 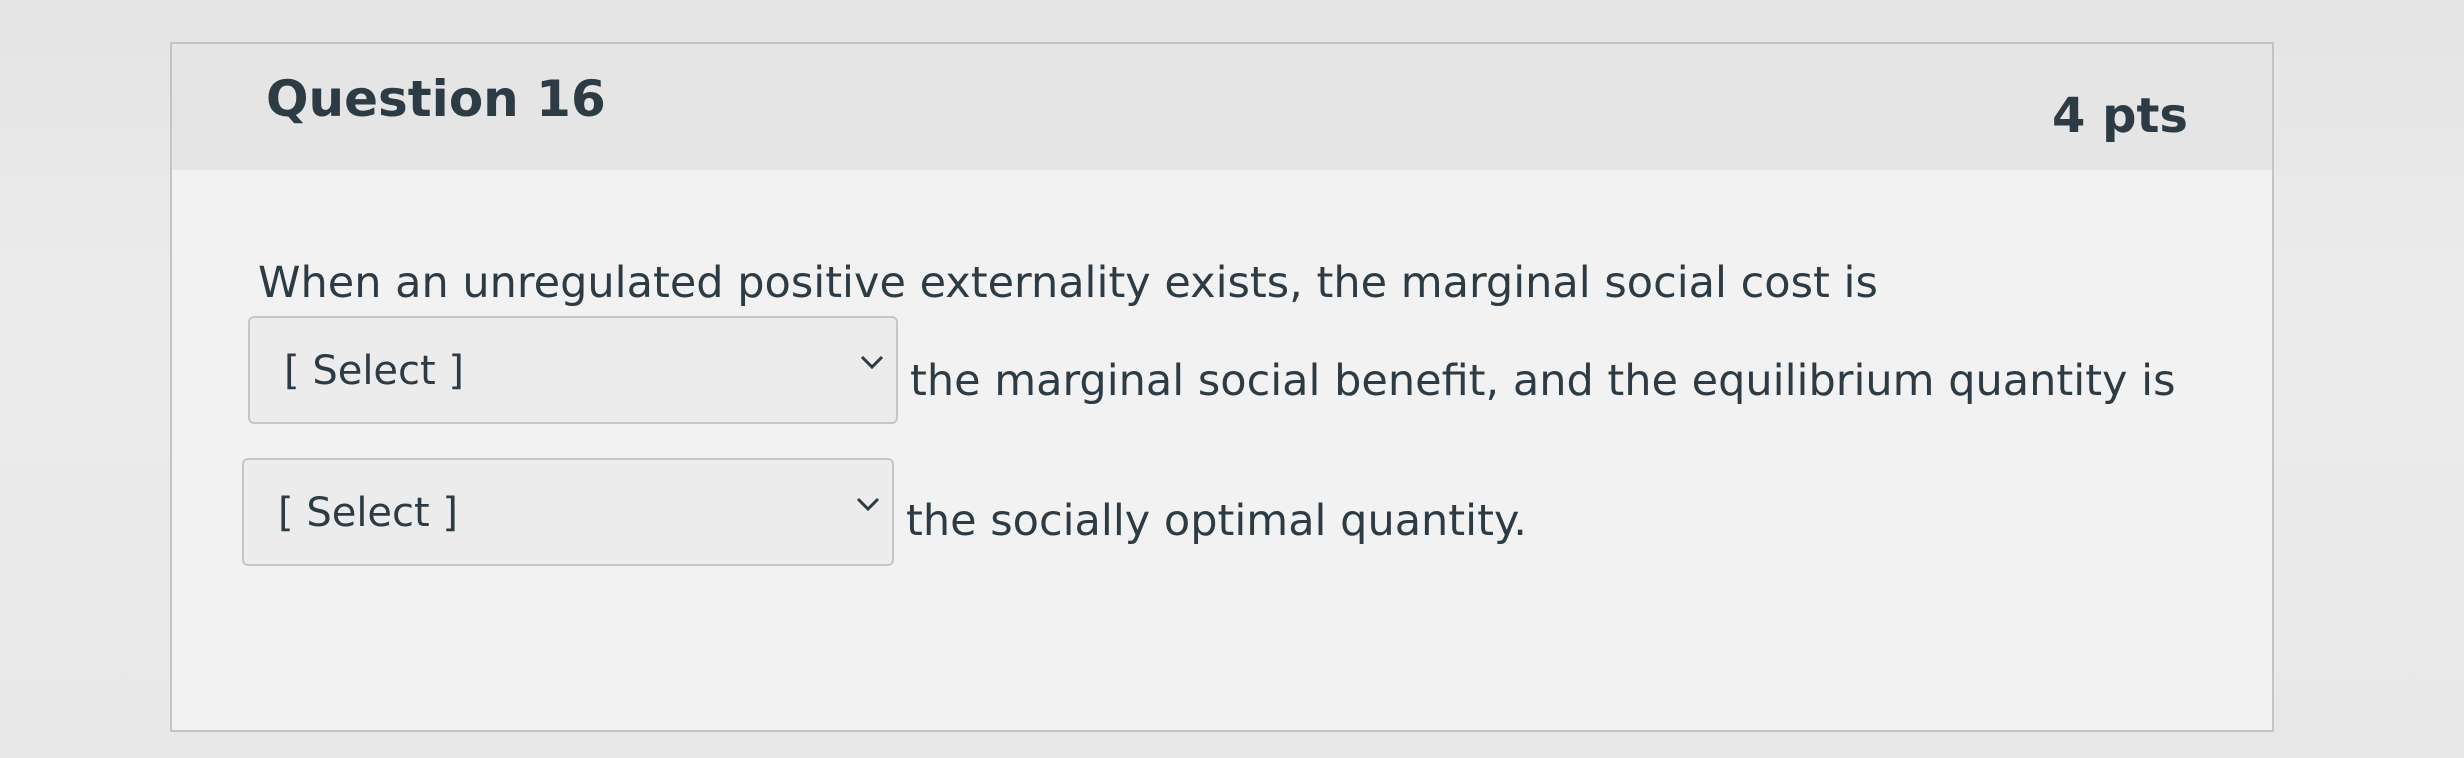 I want to click on answer-select-1: [ Select ], so click(x=573, y=370).